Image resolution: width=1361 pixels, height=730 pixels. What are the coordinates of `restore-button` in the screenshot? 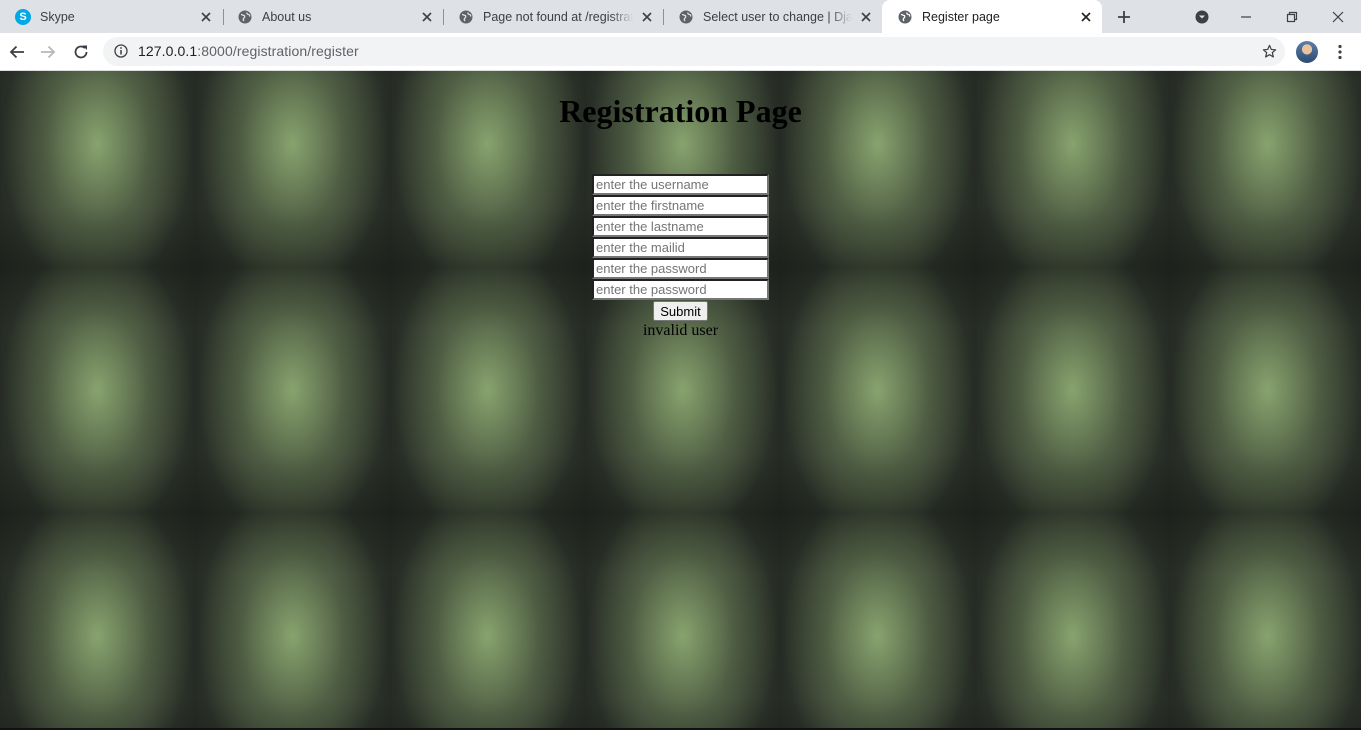 It's located at (1292, 17).